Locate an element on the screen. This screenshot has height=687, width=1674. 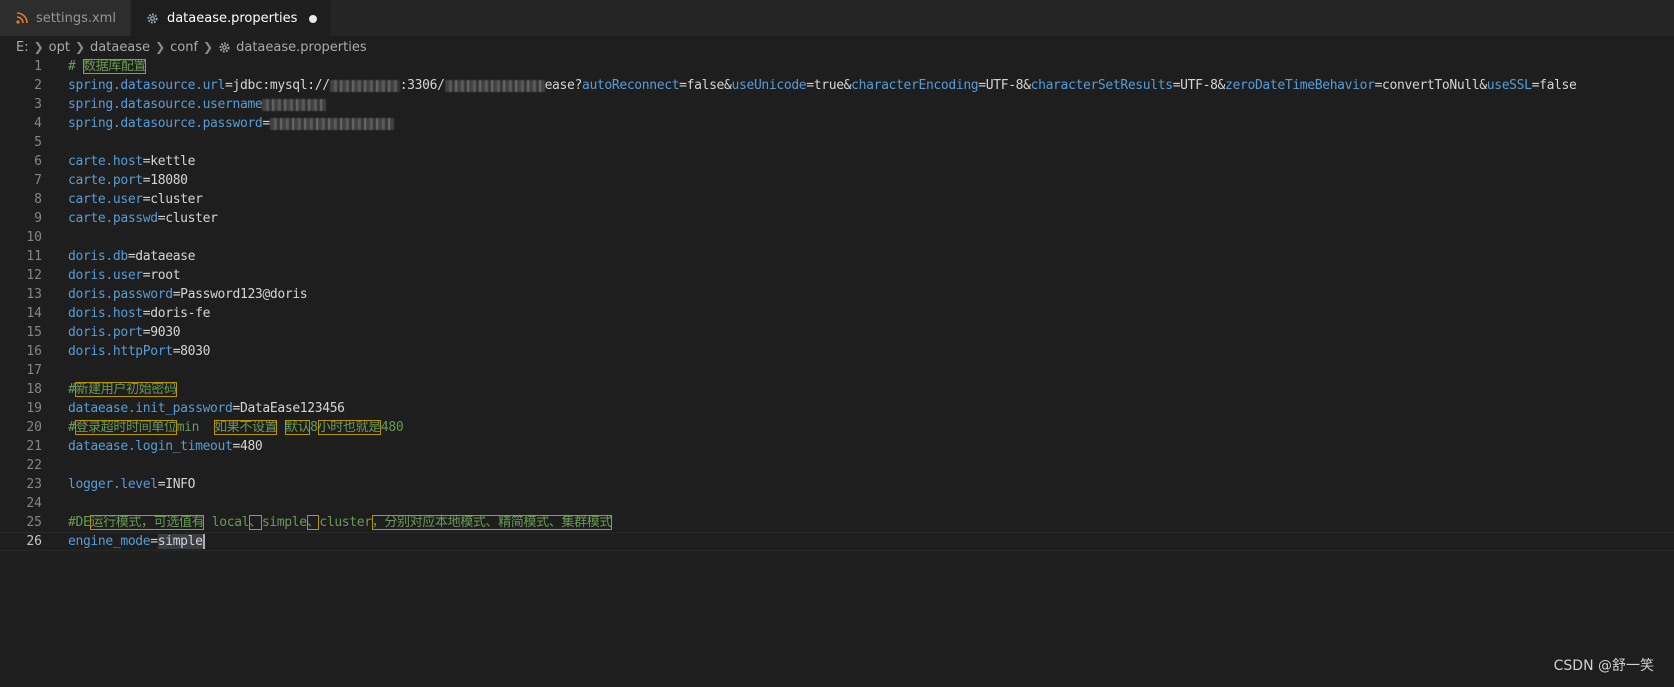
line-number: 1 is located at coordinates (38, 66).